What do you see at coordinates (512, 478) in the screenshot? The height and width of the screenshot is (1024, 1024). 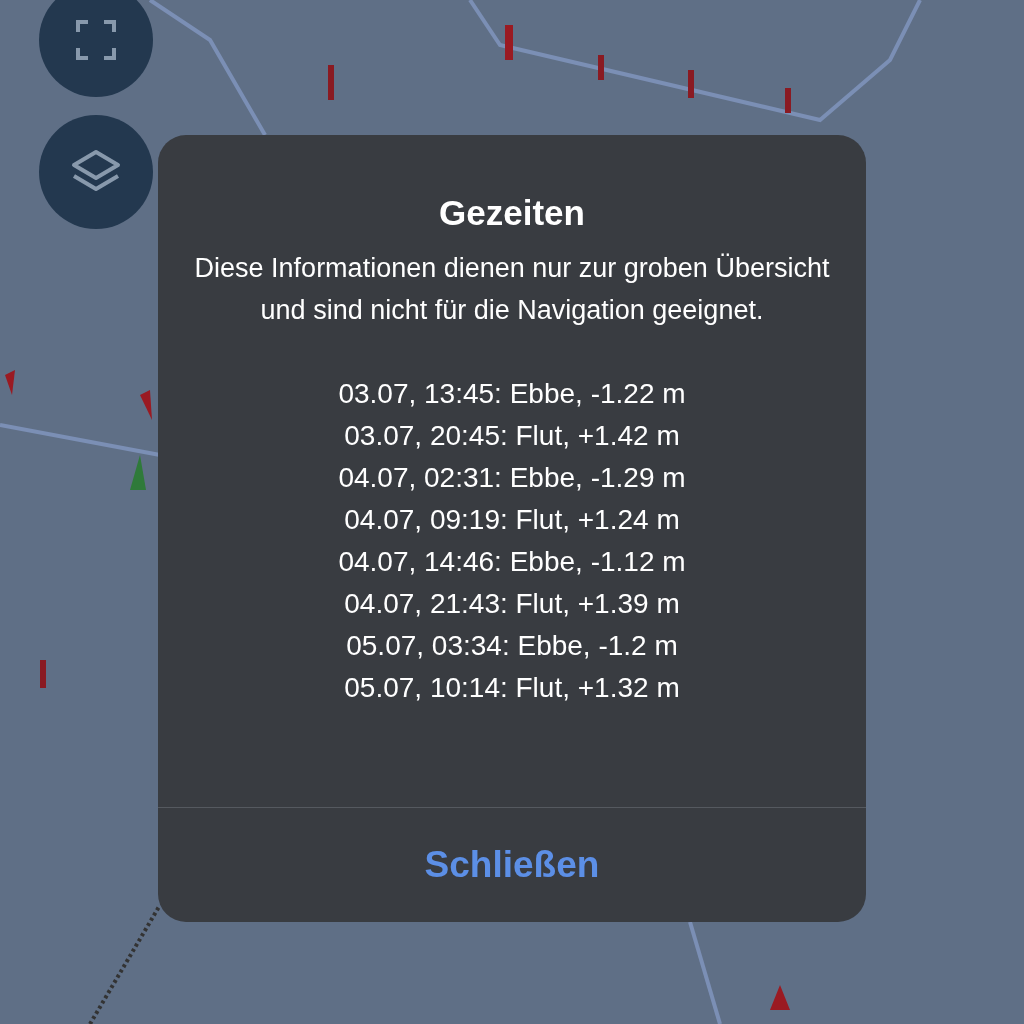 I see `tide-entry: 04.07, 02:31: Ebbe, -1.29 m` at bounding box center [512, 478].